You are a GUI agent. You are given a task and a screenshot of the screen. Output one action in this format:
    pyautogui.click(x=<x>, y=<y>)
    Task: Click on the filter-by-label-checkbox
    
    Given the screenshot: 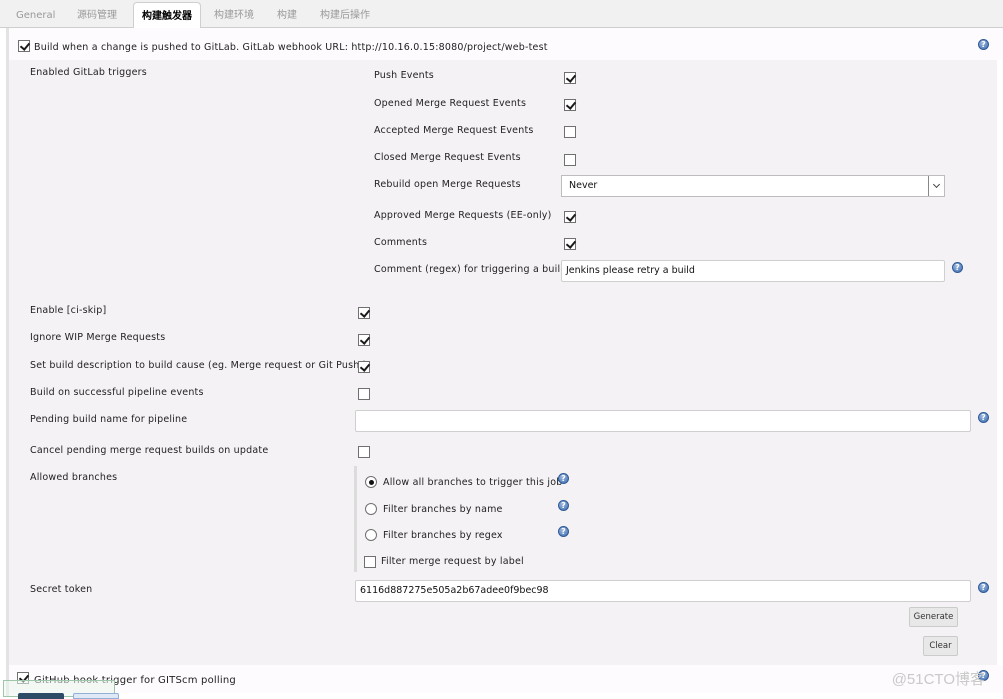 What is the action you would take?
    pyautogui.click(x=370, y=562)
    